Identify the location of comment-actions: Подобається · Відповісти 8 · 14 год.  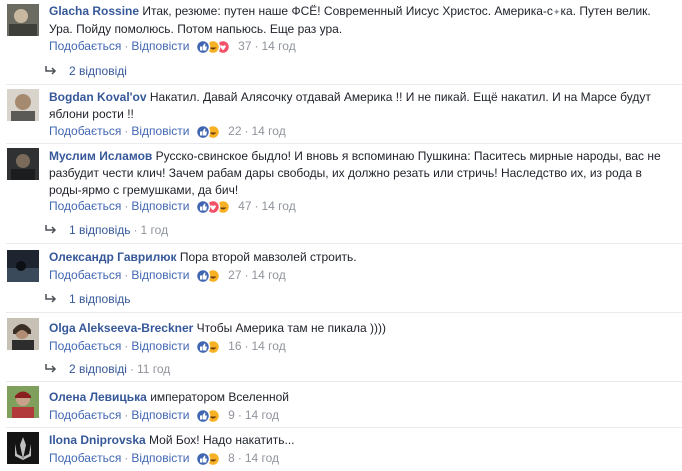
(164, 459).